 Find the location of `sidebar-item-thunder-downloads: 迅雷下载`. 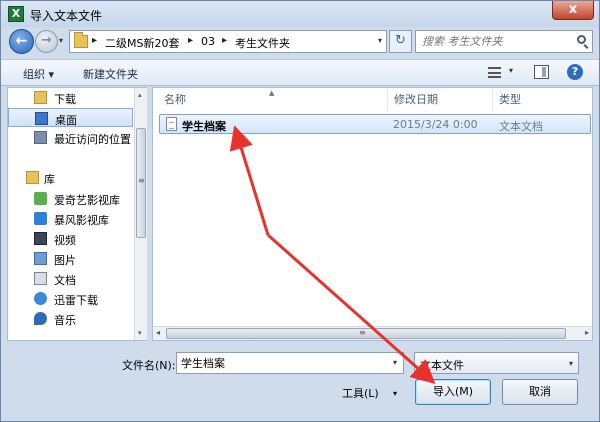

sidebar-item-thunder-downloads: 迅雷下载 is located at coordinates (70, 298).